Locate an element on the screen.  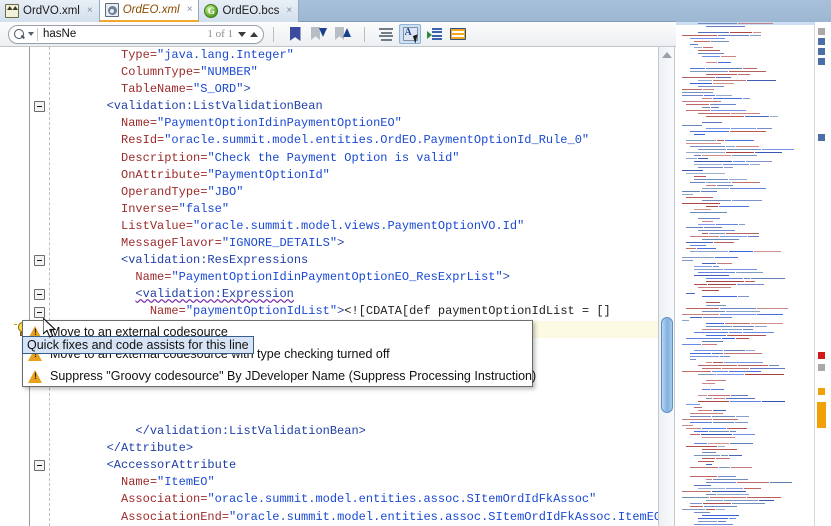
code-line: Inverse="false" is located at coordinates (353, 209).